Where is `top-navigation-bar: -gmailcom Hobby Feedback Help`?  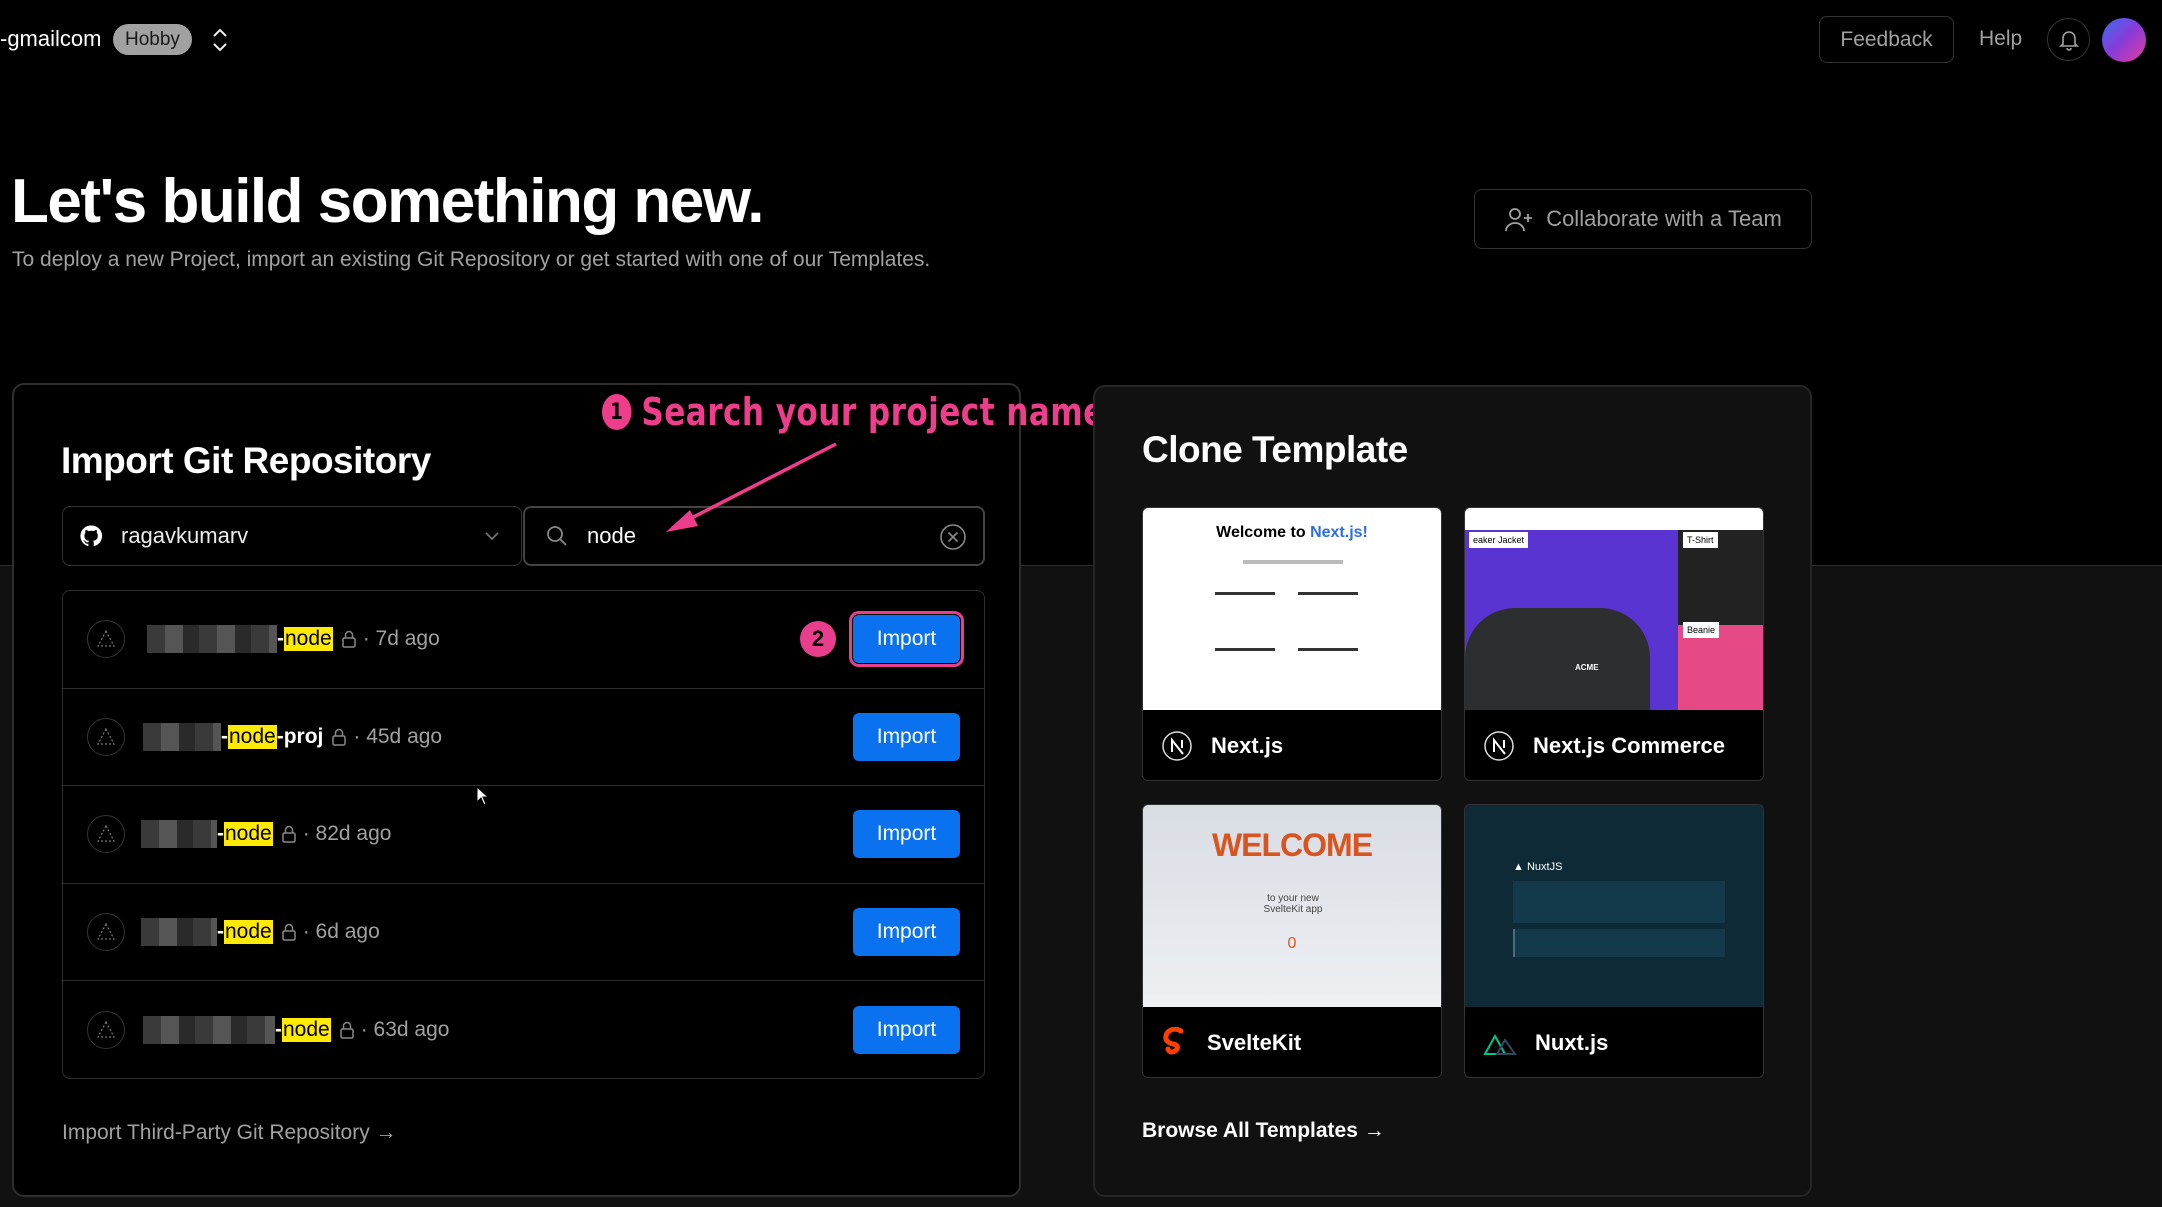
top-navigation-bar: -gmailcom Hobby Feedback Help is located at coordinates (1081, 40).